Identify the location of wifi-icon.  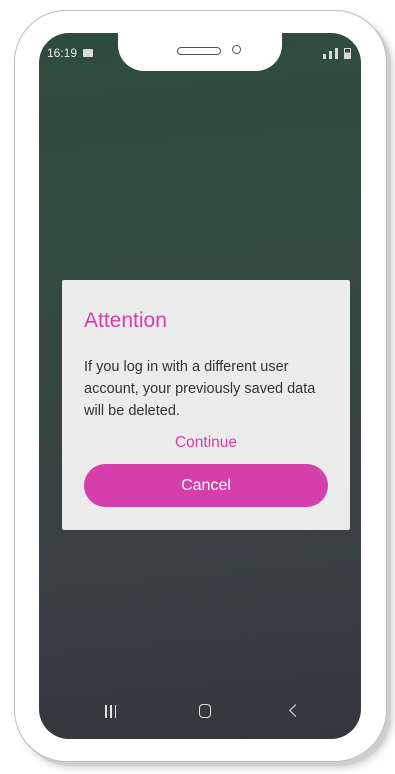
(324, 56).